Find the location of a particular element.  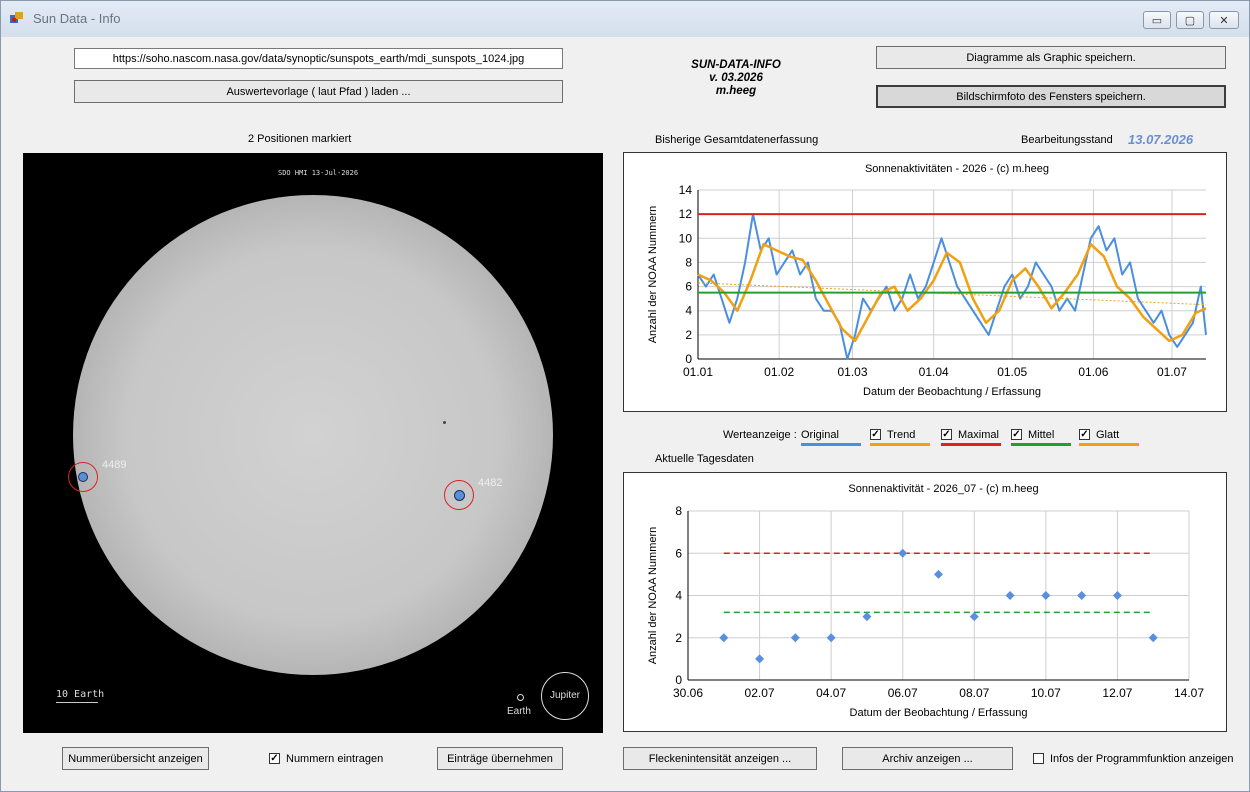

maximize-button: ▢ is located at coordinates (1190, 20).